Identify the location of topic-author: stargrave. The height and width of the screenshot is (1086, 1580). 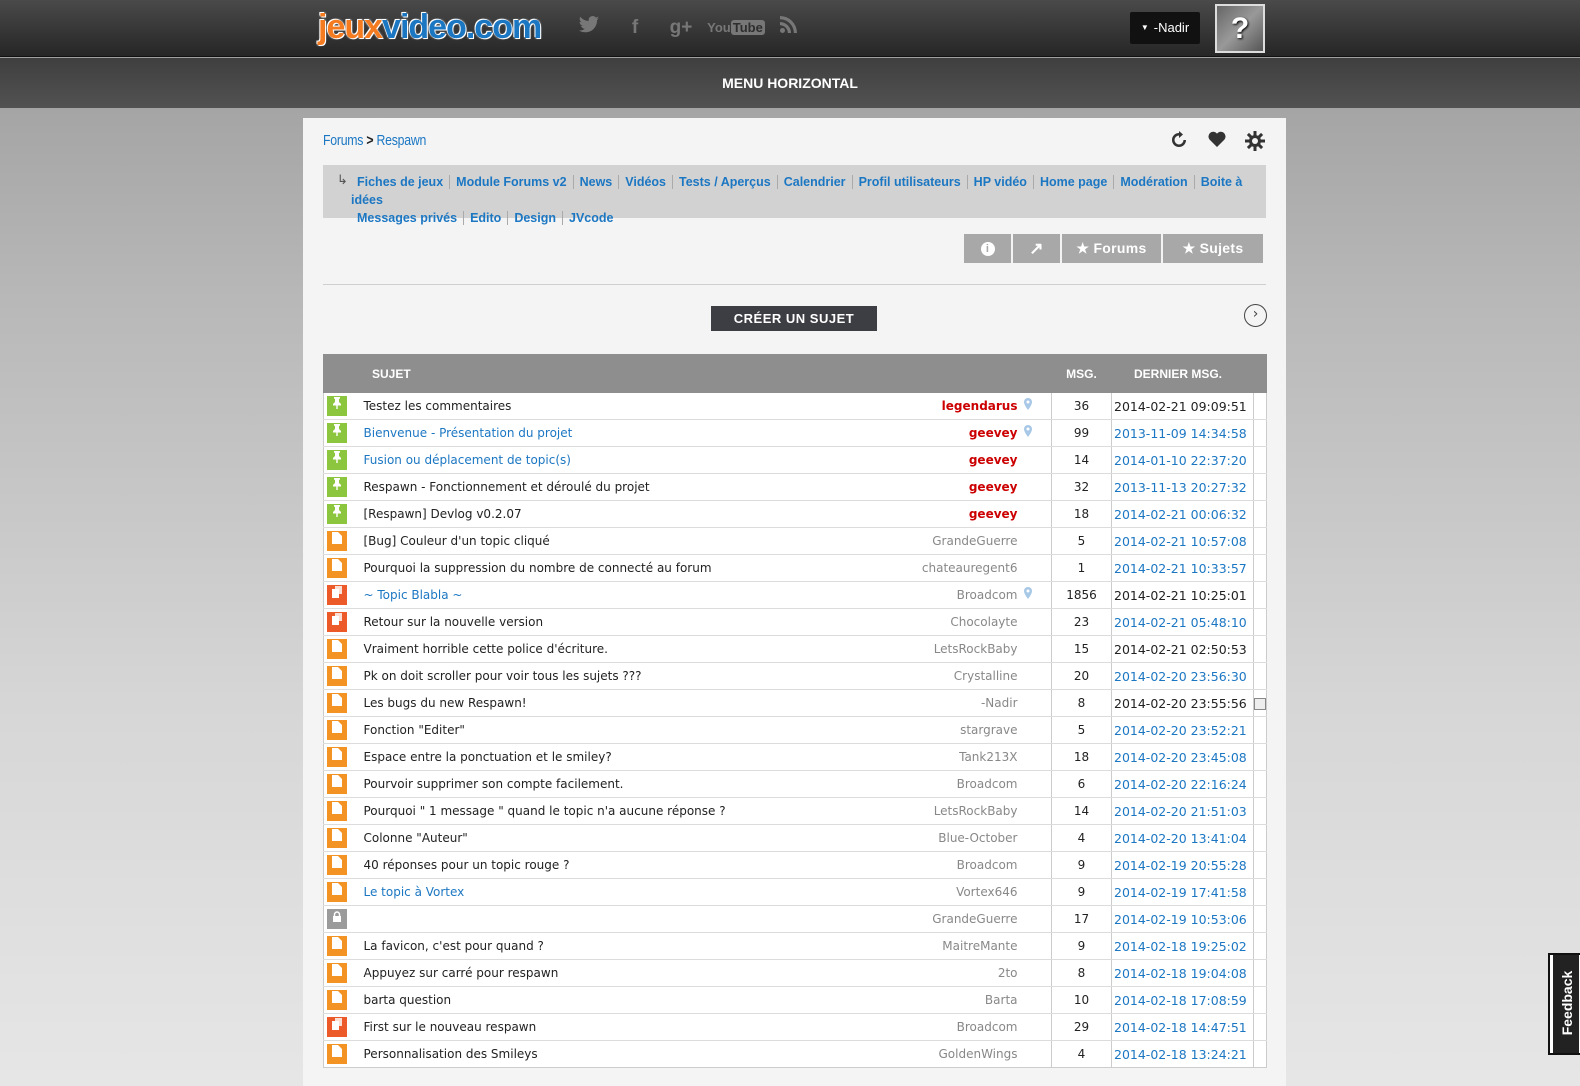
(970, 730).